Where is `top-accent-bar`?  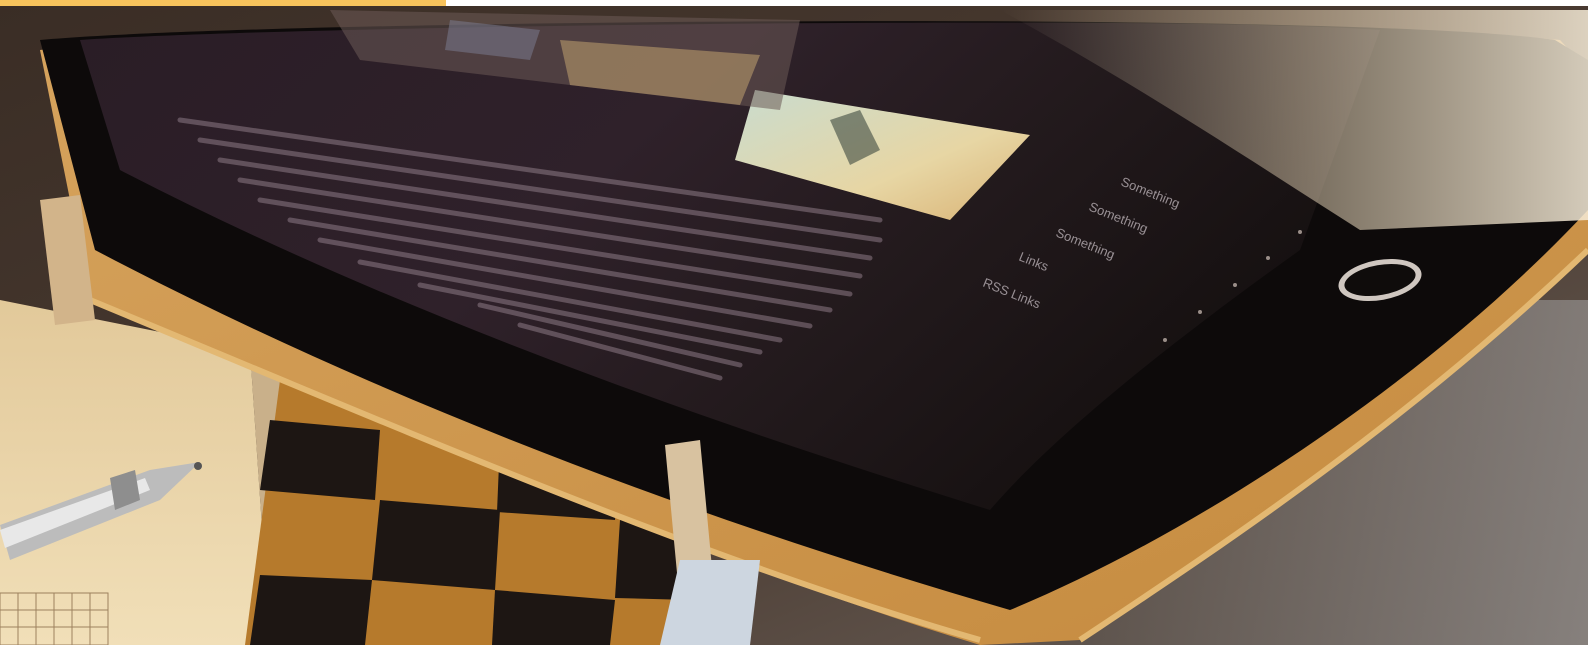
top-accent-bar is located at coordinates (223, 3).